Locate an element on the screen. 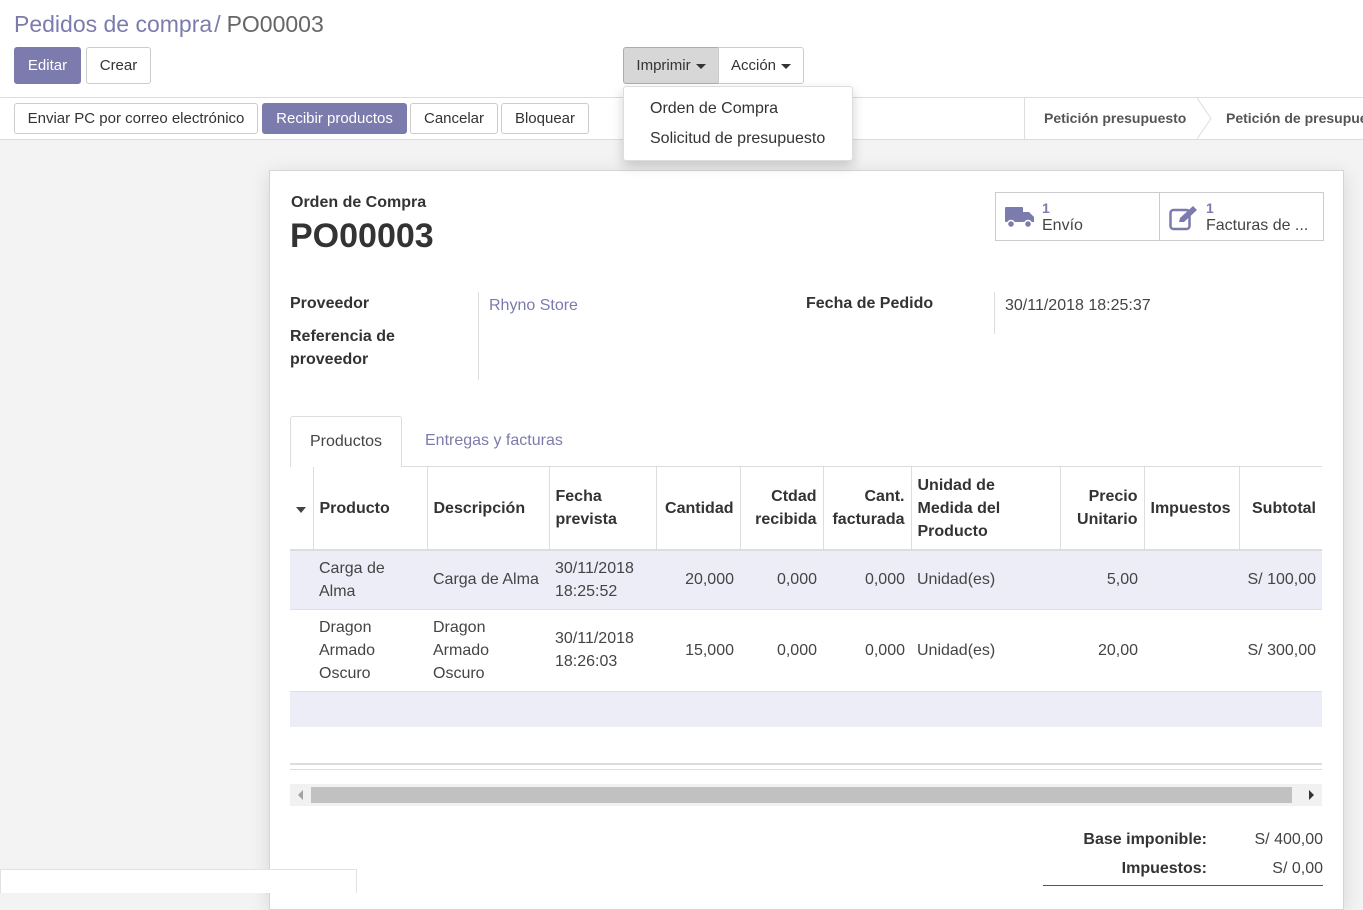 The width and height of the screenshot is (1363, 910). create-button: Crear is located at coordinates (118, 65).